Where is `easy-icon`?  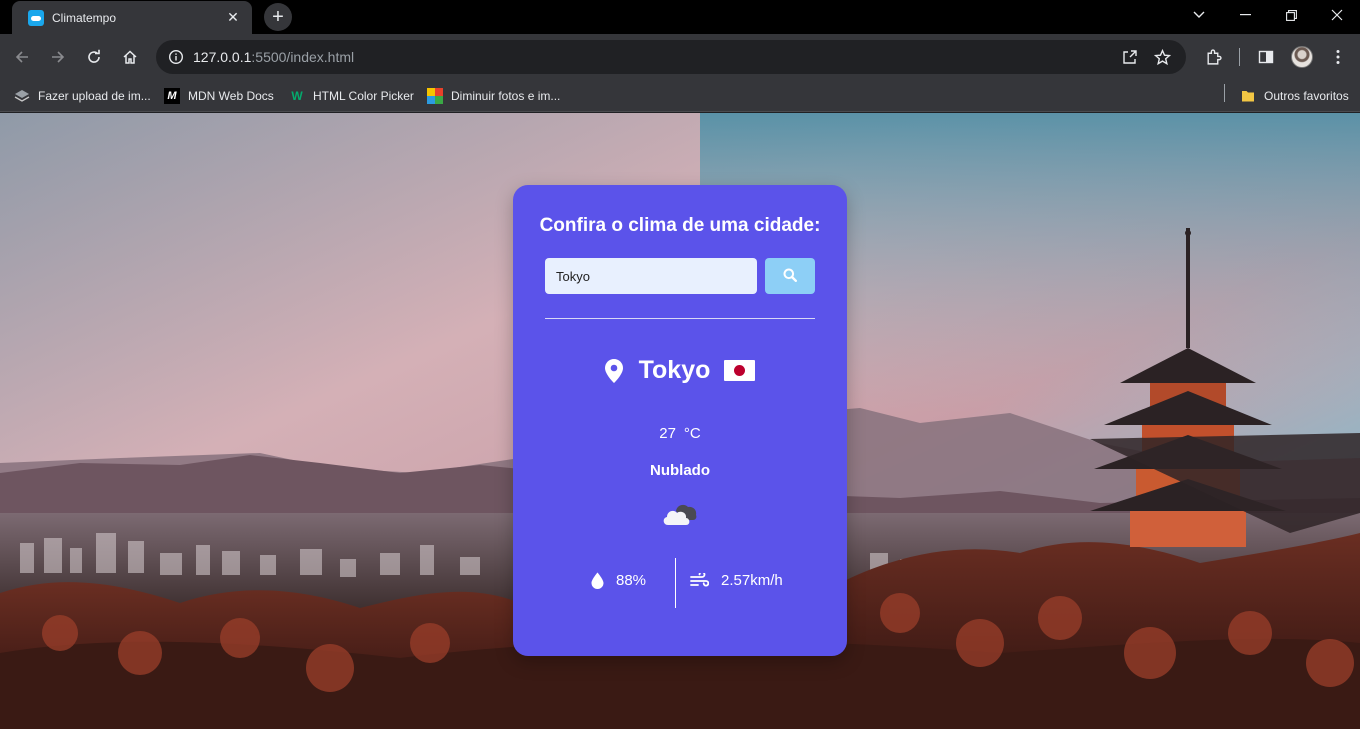 easy-icon is located at coordinates (435, 96).